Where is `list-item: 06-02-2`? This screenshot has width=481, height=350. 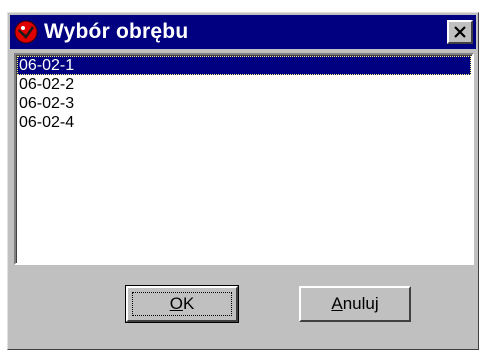 list-item: 06-02-2 is located at coordinates (244, 84).